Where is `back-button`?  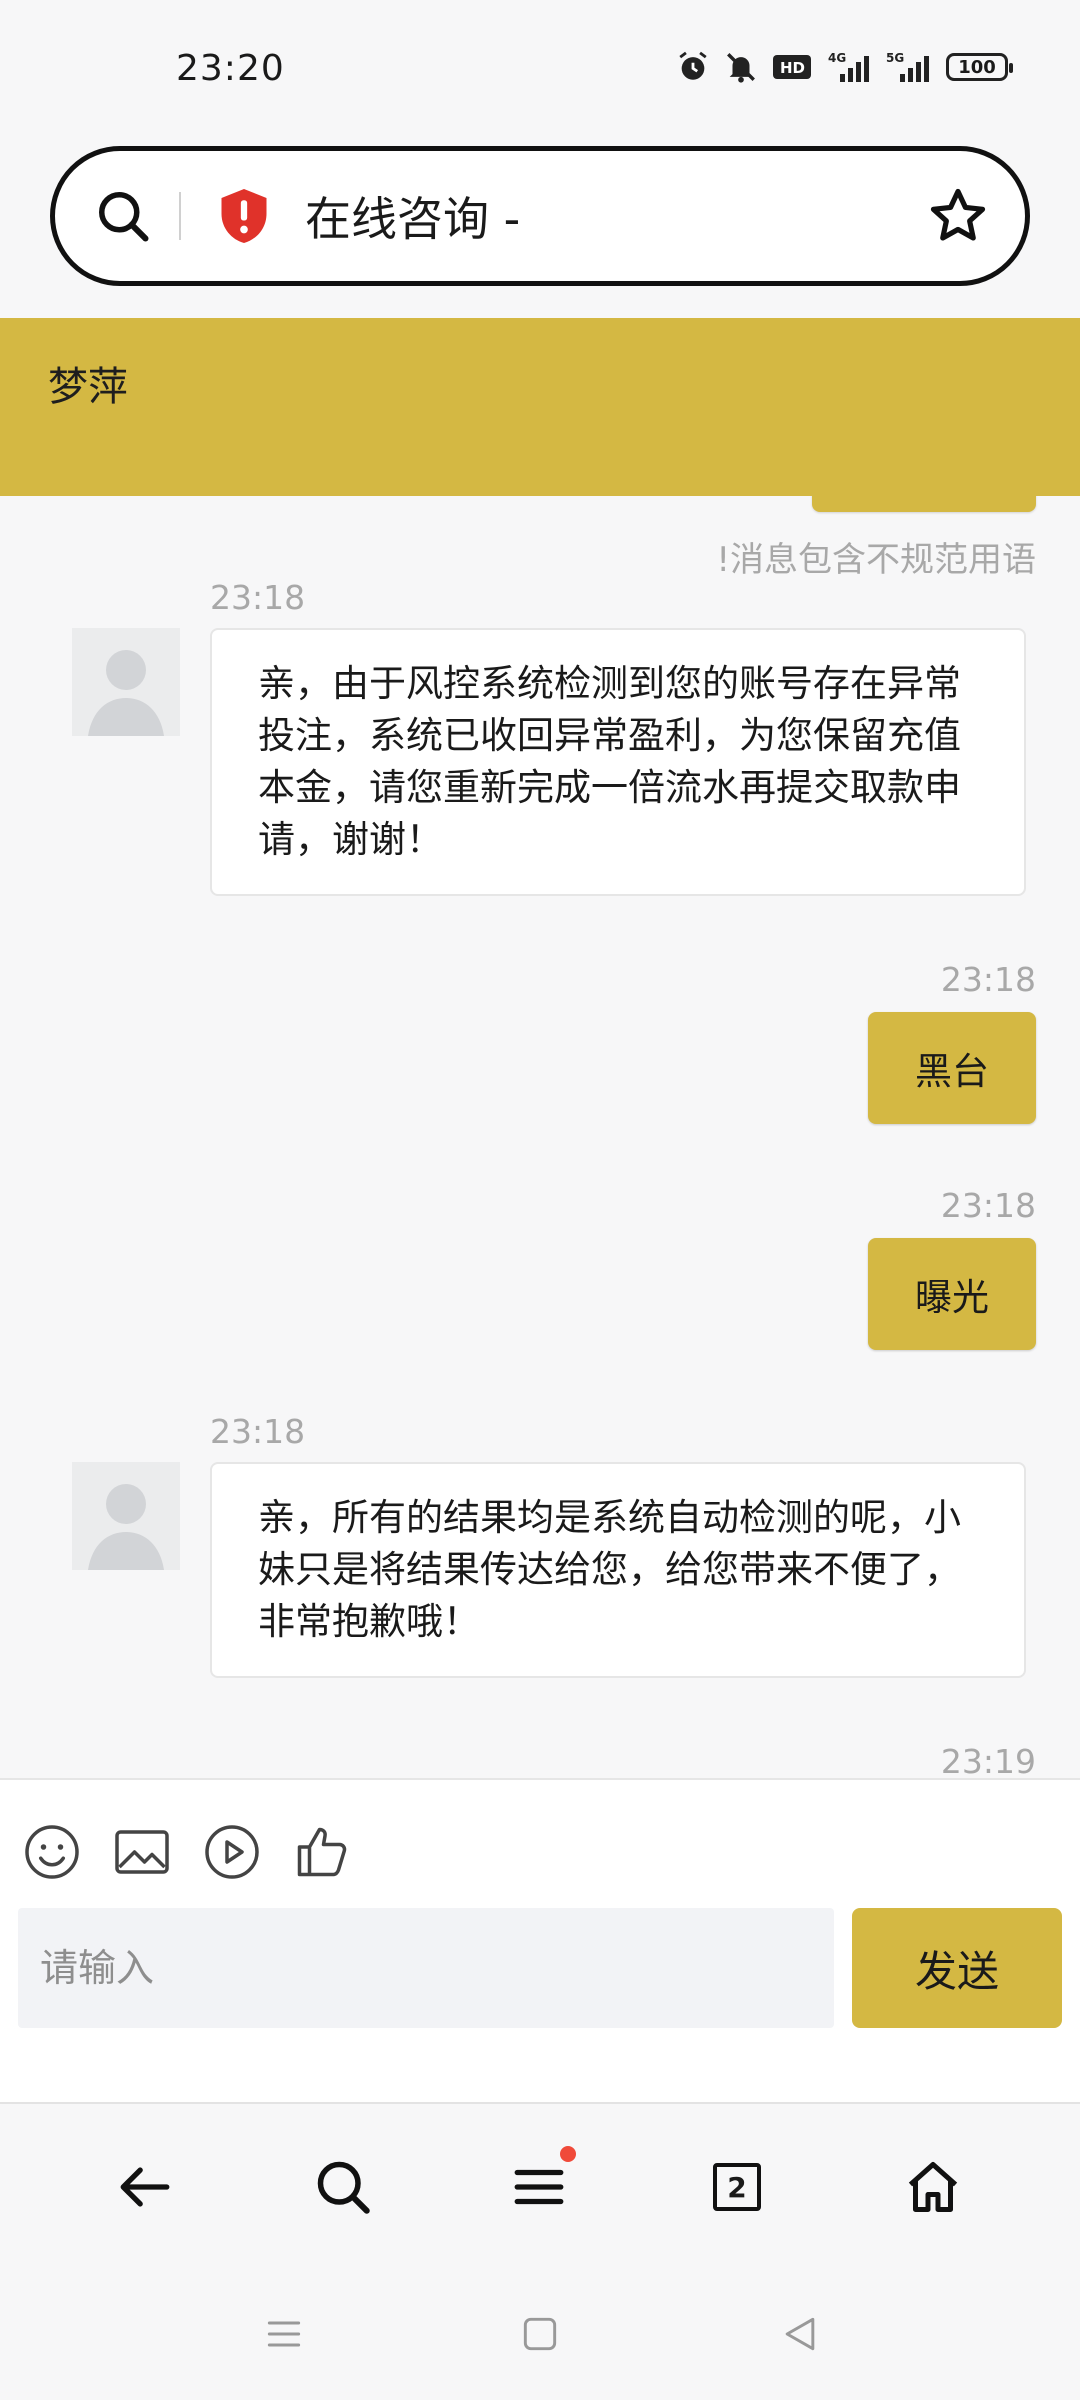
back-button is located at coordinates (145, 2187).